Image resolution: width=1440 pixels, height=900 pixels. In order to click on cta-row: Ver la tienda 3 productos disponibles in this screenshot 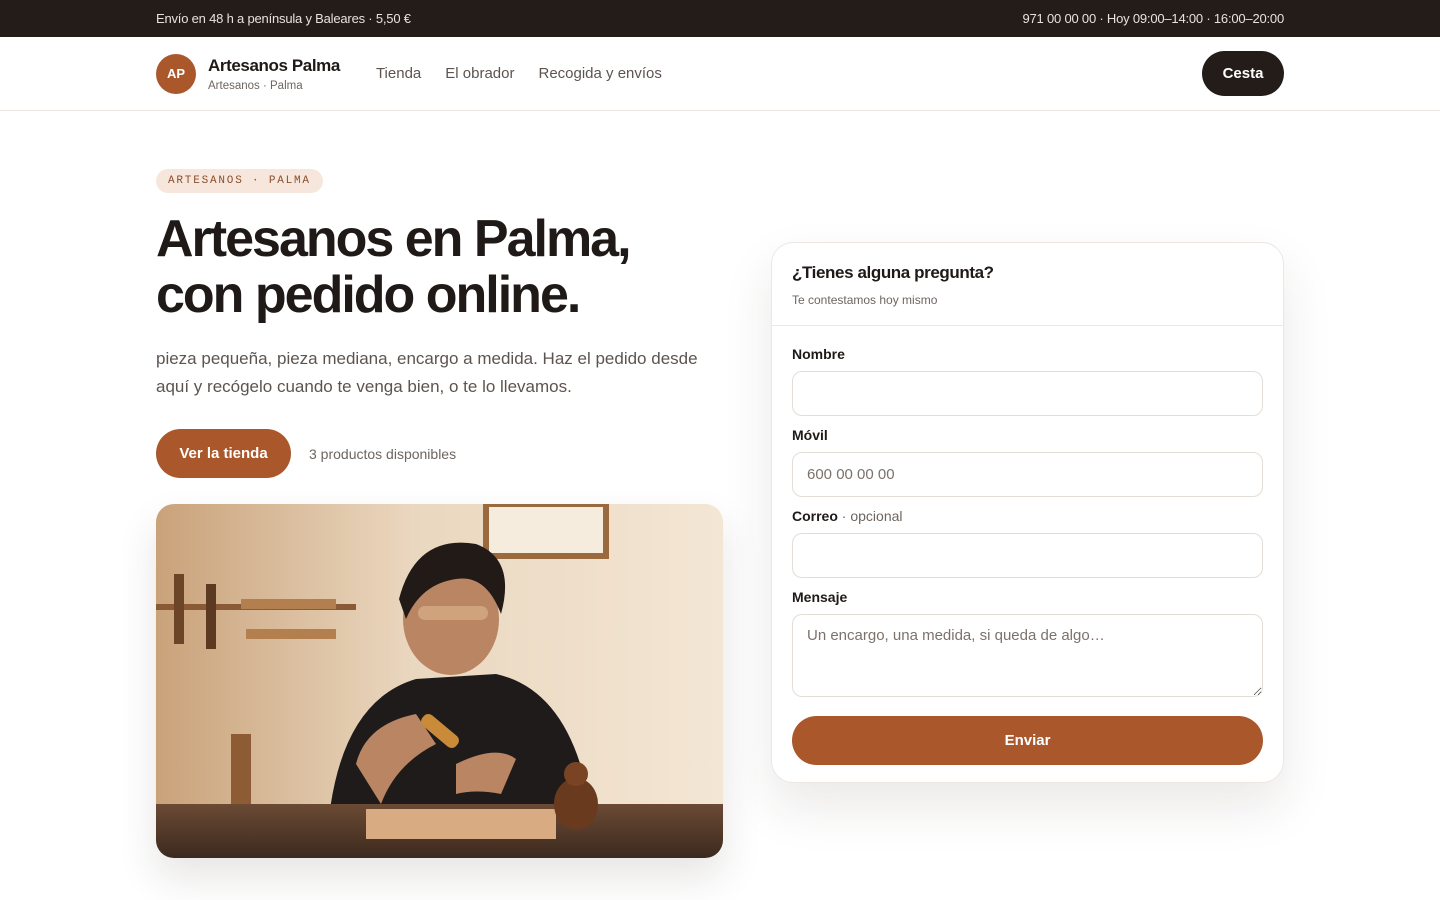, I will do `click(439, 453)`.